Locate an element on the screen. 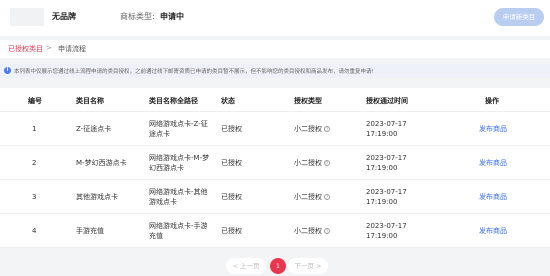 Image resolution: width=550 pixels, height=276 pixels. row-category-path: 网络游戏点卡-Z-征途点卡 is located at coordinates (178, 129).